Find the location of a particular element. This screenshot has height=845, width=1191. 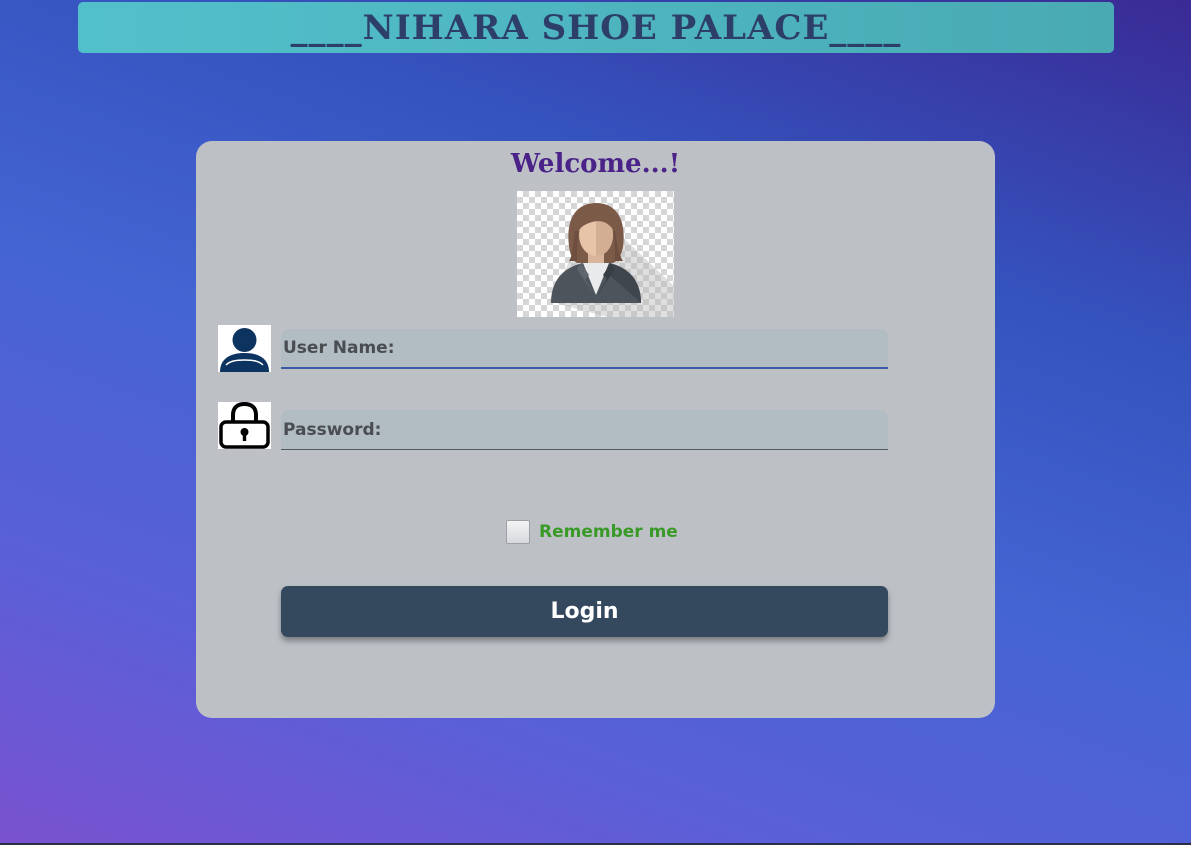

username-label: User Name: is located at coordinates (339, 348).